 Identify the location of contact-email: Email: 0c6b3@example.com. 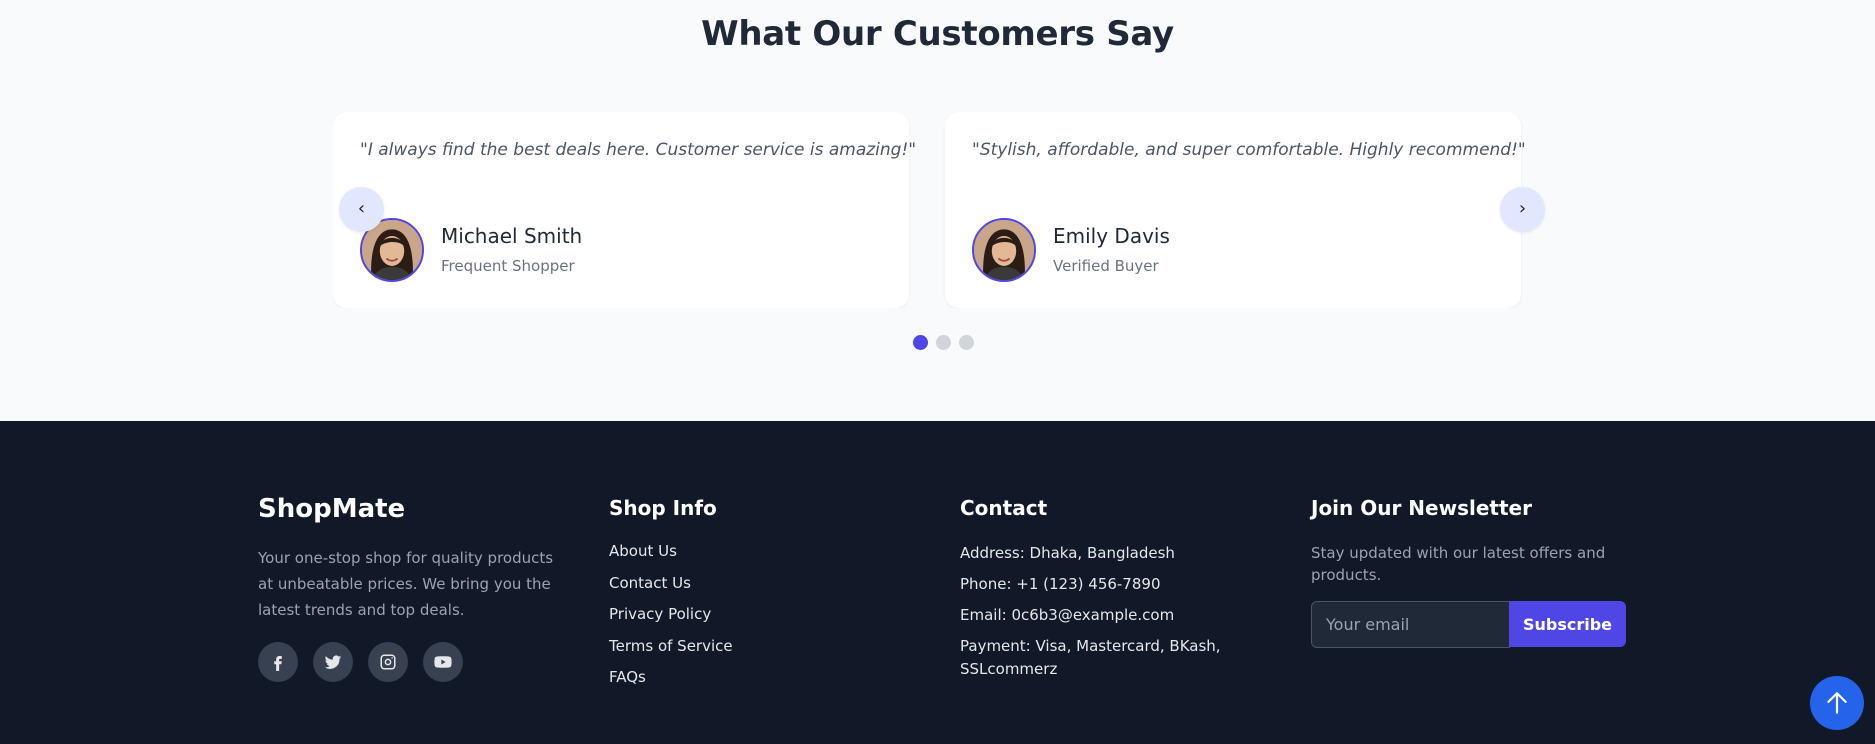
(1067, 615).